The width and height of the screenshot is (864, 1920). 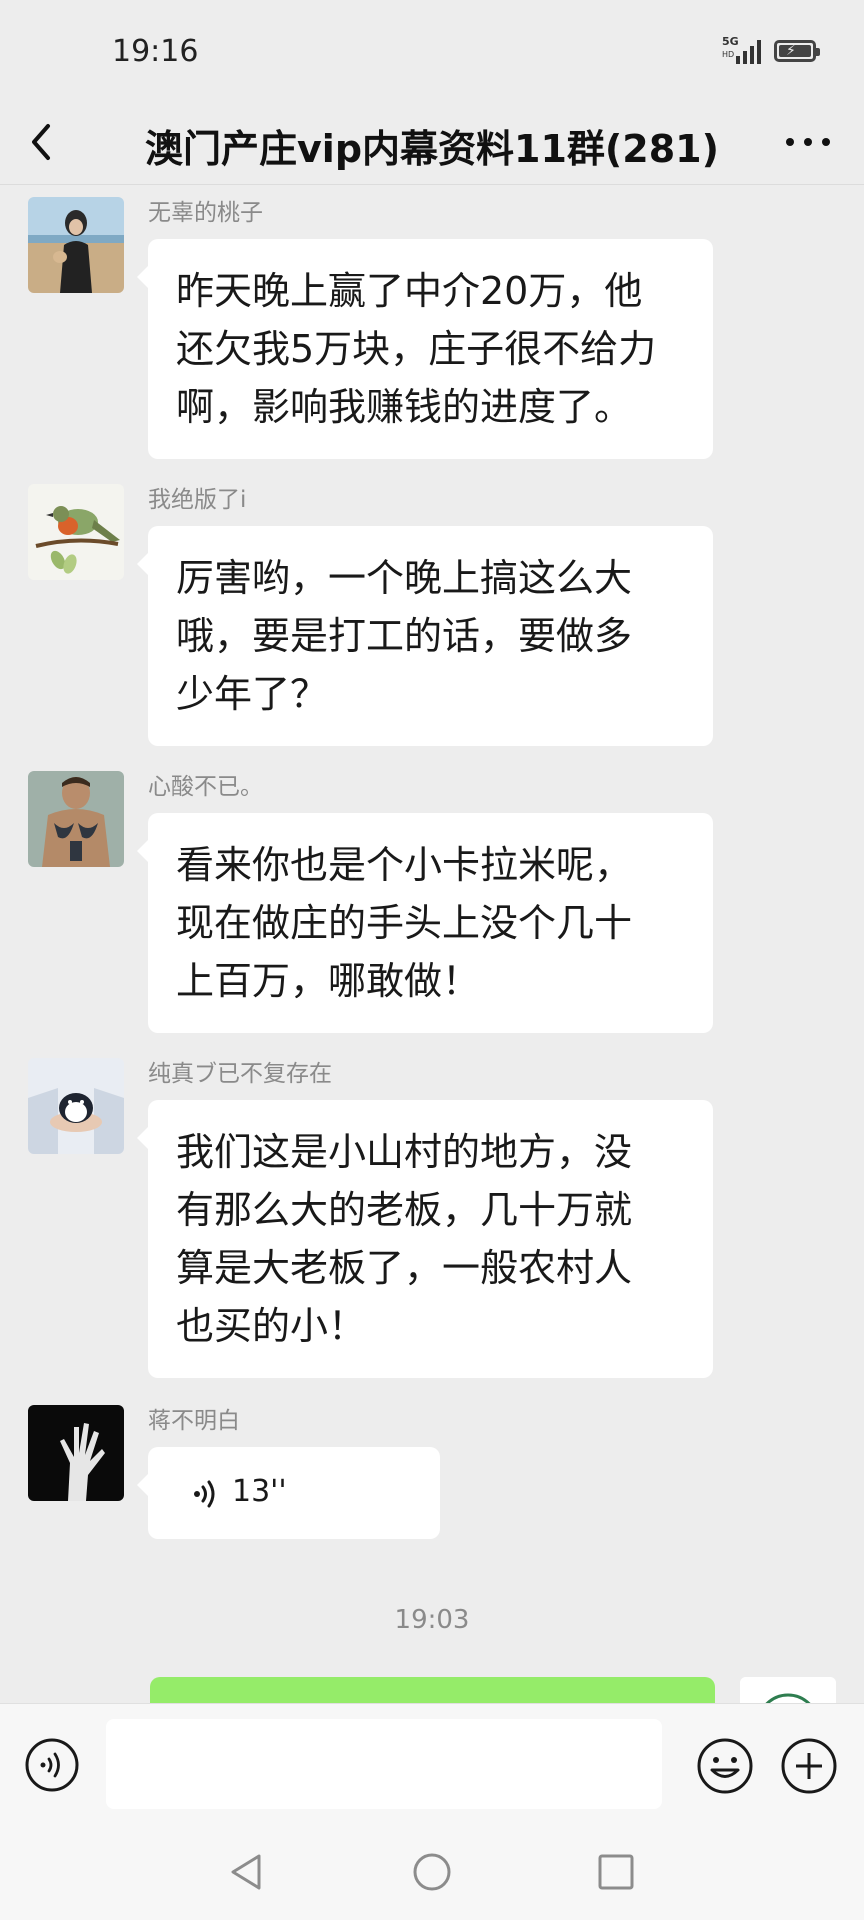 I want to click on voice-wave-icon, so click(x=204, y=1494).